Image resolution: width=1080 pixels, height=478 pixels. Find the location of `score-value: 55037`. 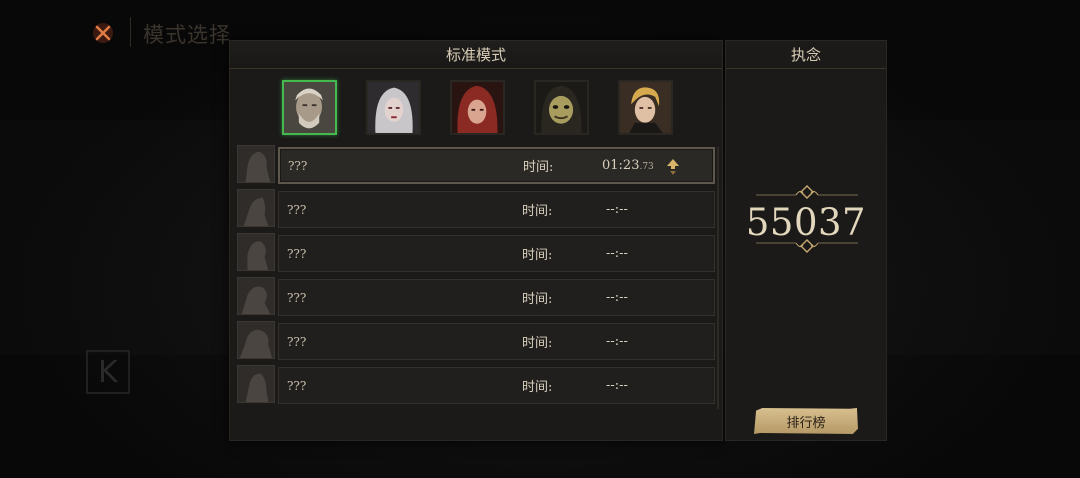

score-value: 55037 is located at coordinates (806, 222).